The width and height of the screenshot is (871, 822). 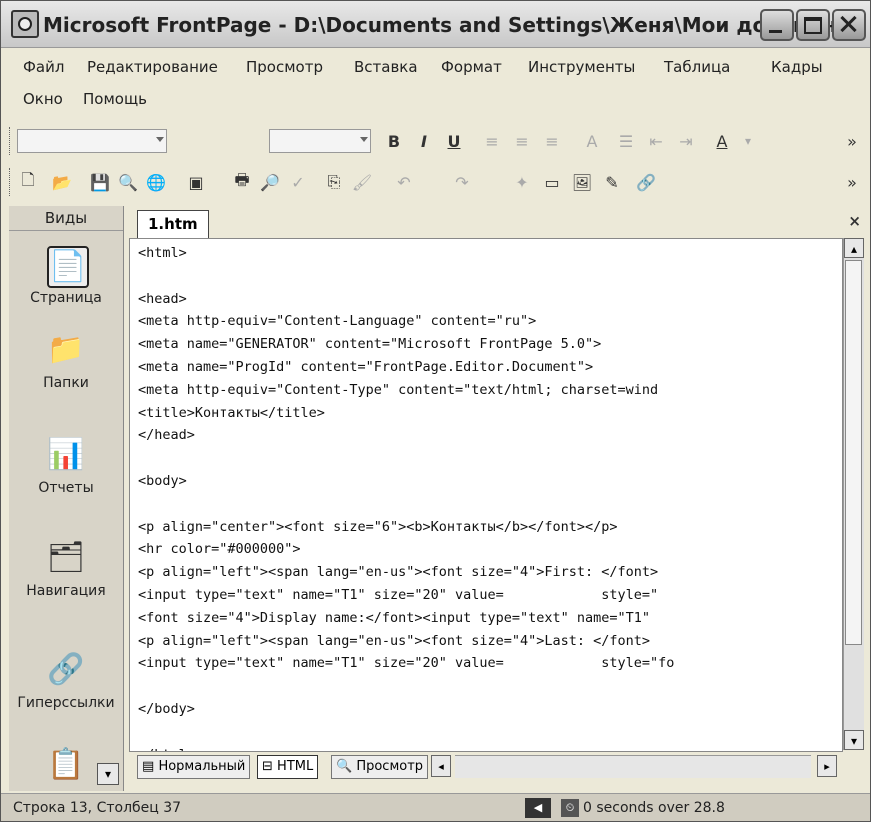 I want to click on scroll-left-button: ◂, so click(x=441, y=766).